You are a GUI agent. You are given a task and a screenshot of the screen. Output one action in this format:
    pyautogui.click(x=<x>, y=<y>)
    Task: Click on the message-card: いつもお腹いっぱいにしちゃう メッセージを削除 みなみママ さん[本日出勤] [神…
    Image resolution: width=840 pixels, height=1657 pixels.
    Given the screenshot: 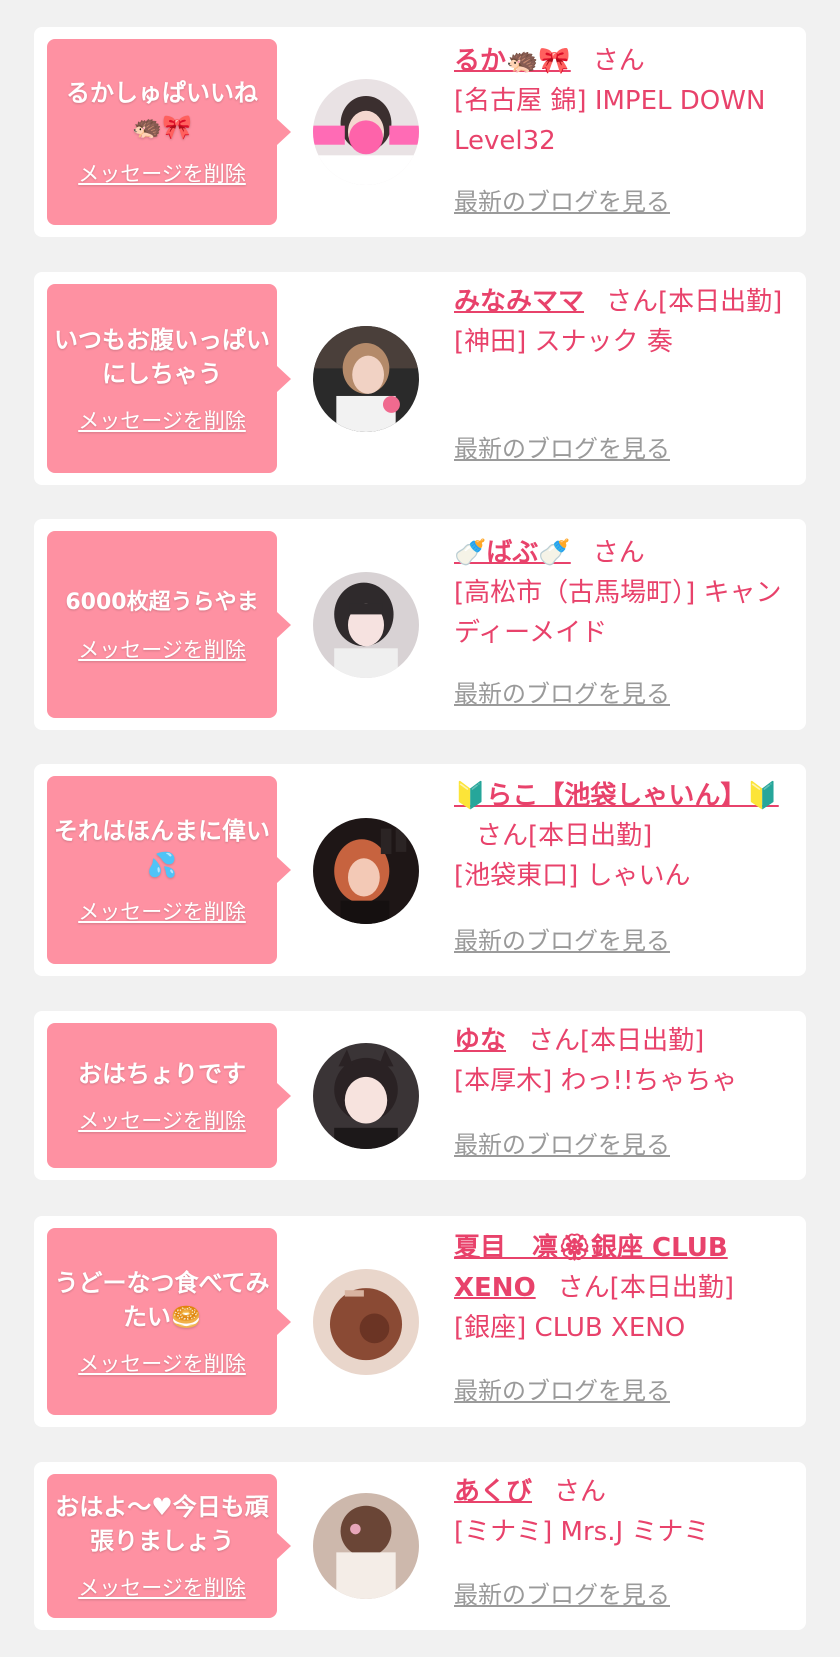 What is the action you would take?
    pyautogui.click(x=420, y=378)
    